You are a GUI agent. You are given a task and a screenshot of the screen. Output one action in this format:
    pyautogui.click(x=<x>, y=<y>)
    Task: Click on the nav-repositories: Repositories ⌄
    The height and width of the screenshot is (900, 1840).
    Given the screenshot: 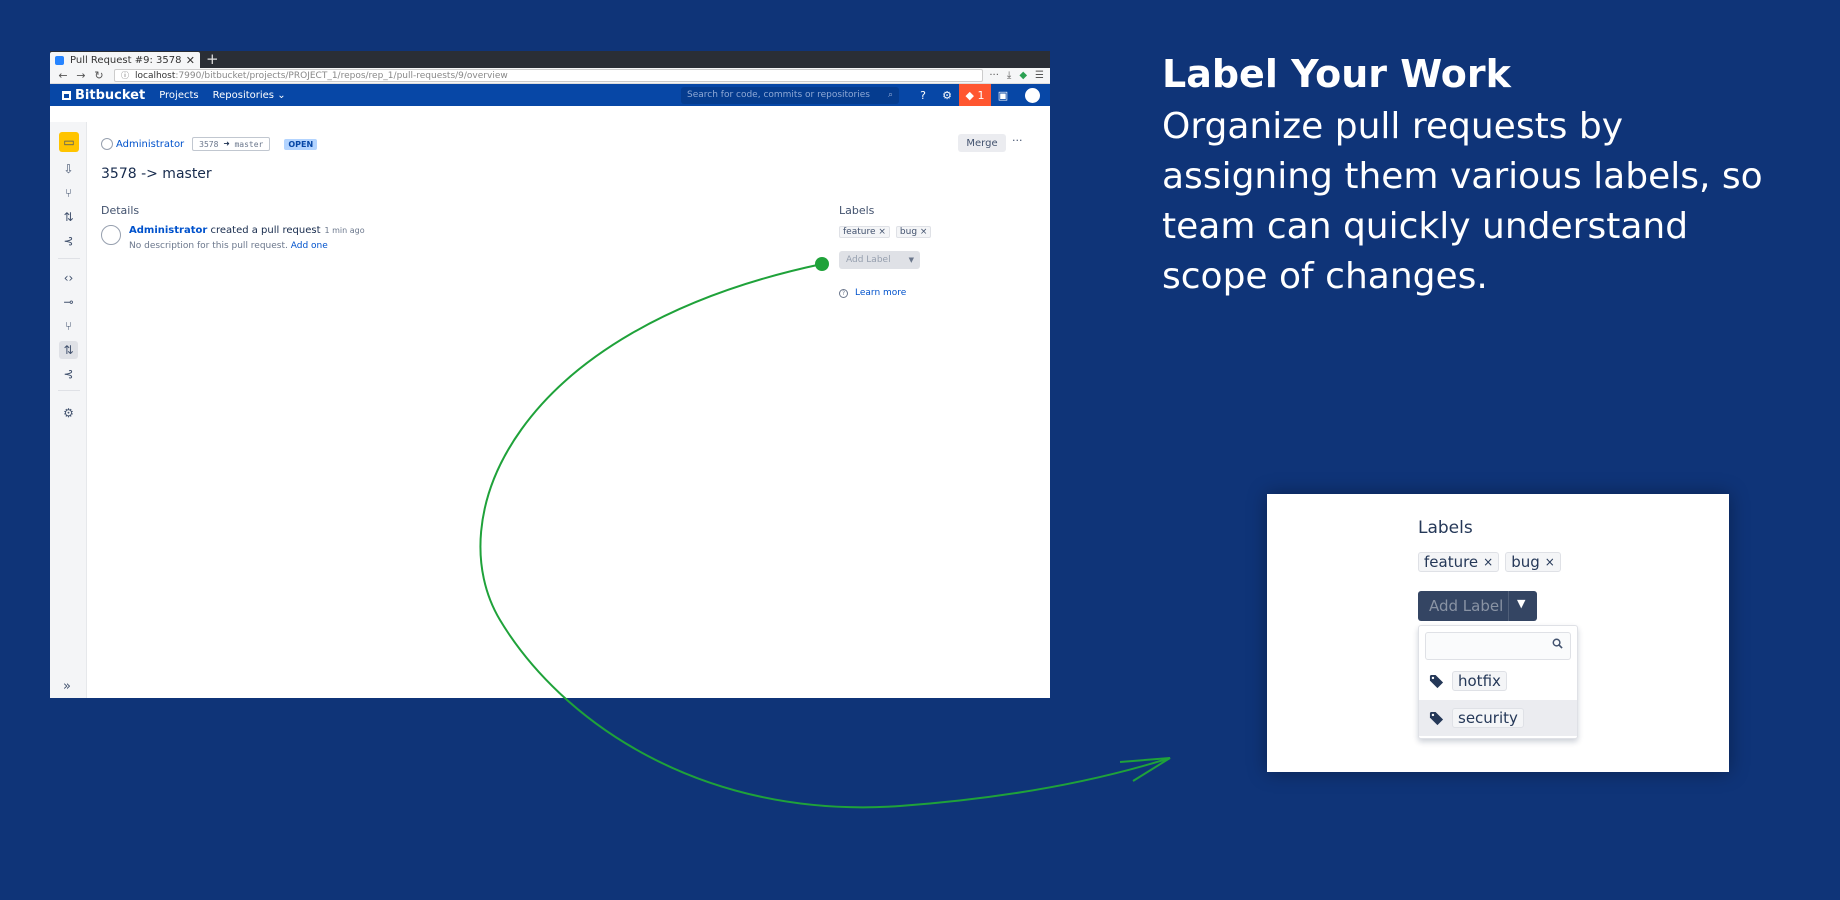 What is the action you would take?
    pyautogui.click(x=249, y=95)
    